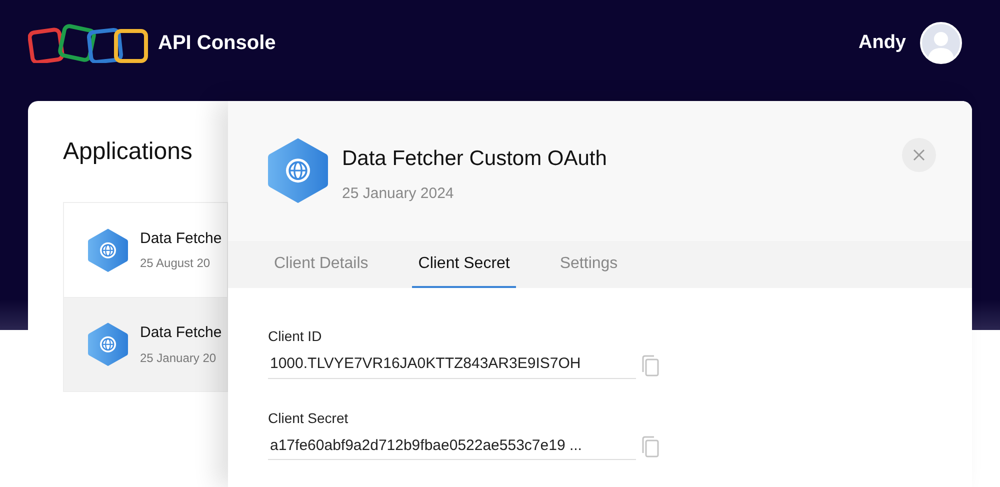 The image size is (1000, 487). I want to click on detail-title: Data Fetcher Custom OAuth, so click(475, 159).